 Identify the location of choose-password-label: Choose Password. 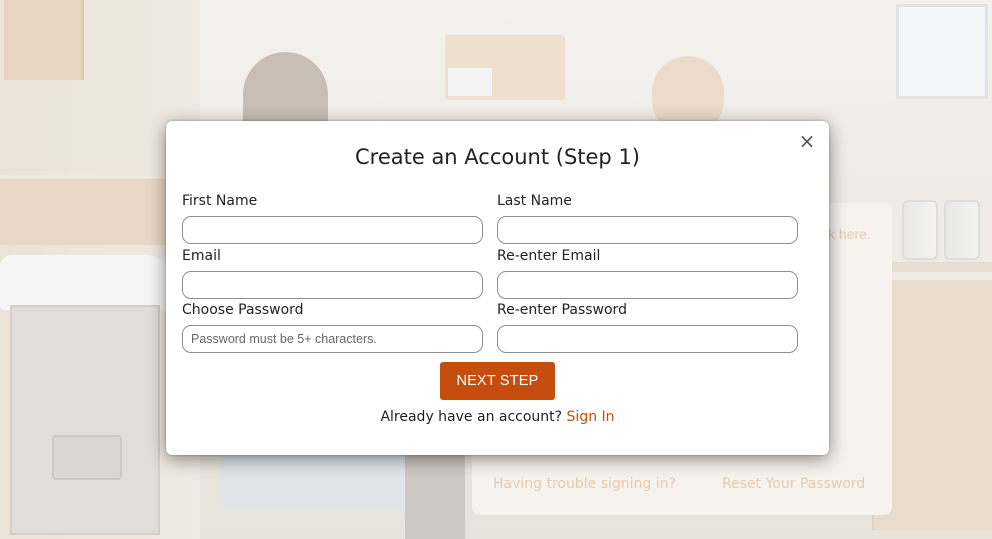
(243, 310).